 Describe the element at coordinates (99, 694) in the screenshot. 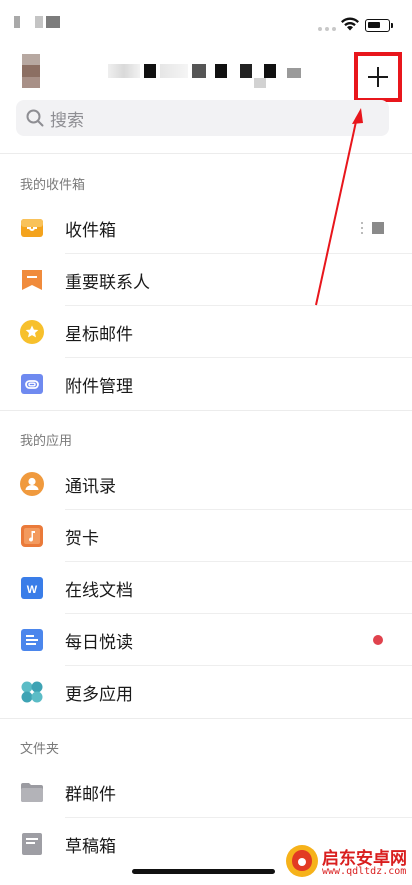

I see `sidebar-item-label: 更多应用` at that location.